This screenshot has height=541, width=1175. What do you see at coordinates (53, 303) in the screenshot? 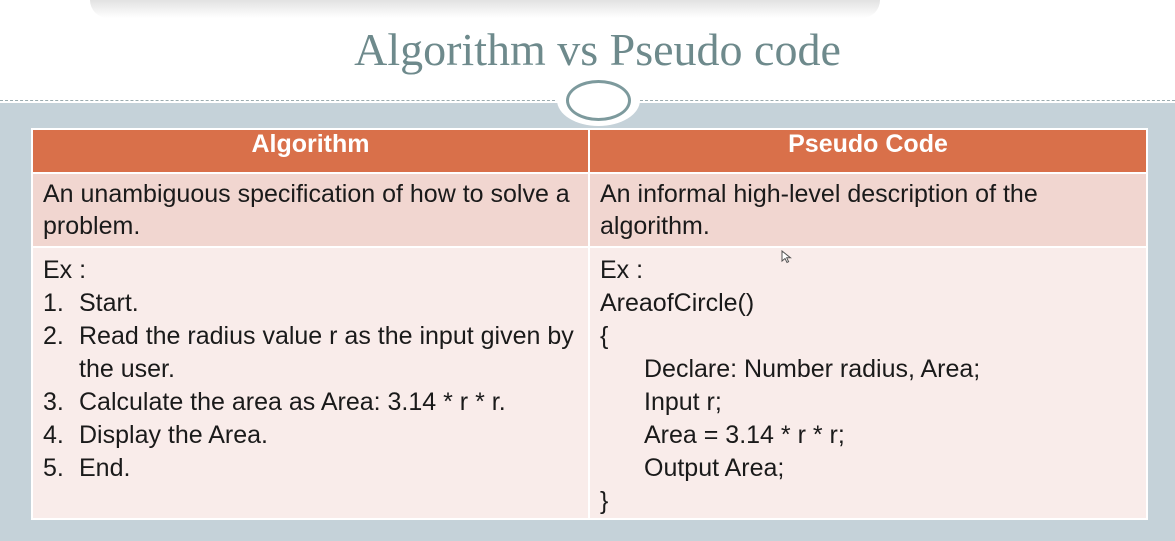
I see `step-number: 1.` at bounding box center [53, 303].